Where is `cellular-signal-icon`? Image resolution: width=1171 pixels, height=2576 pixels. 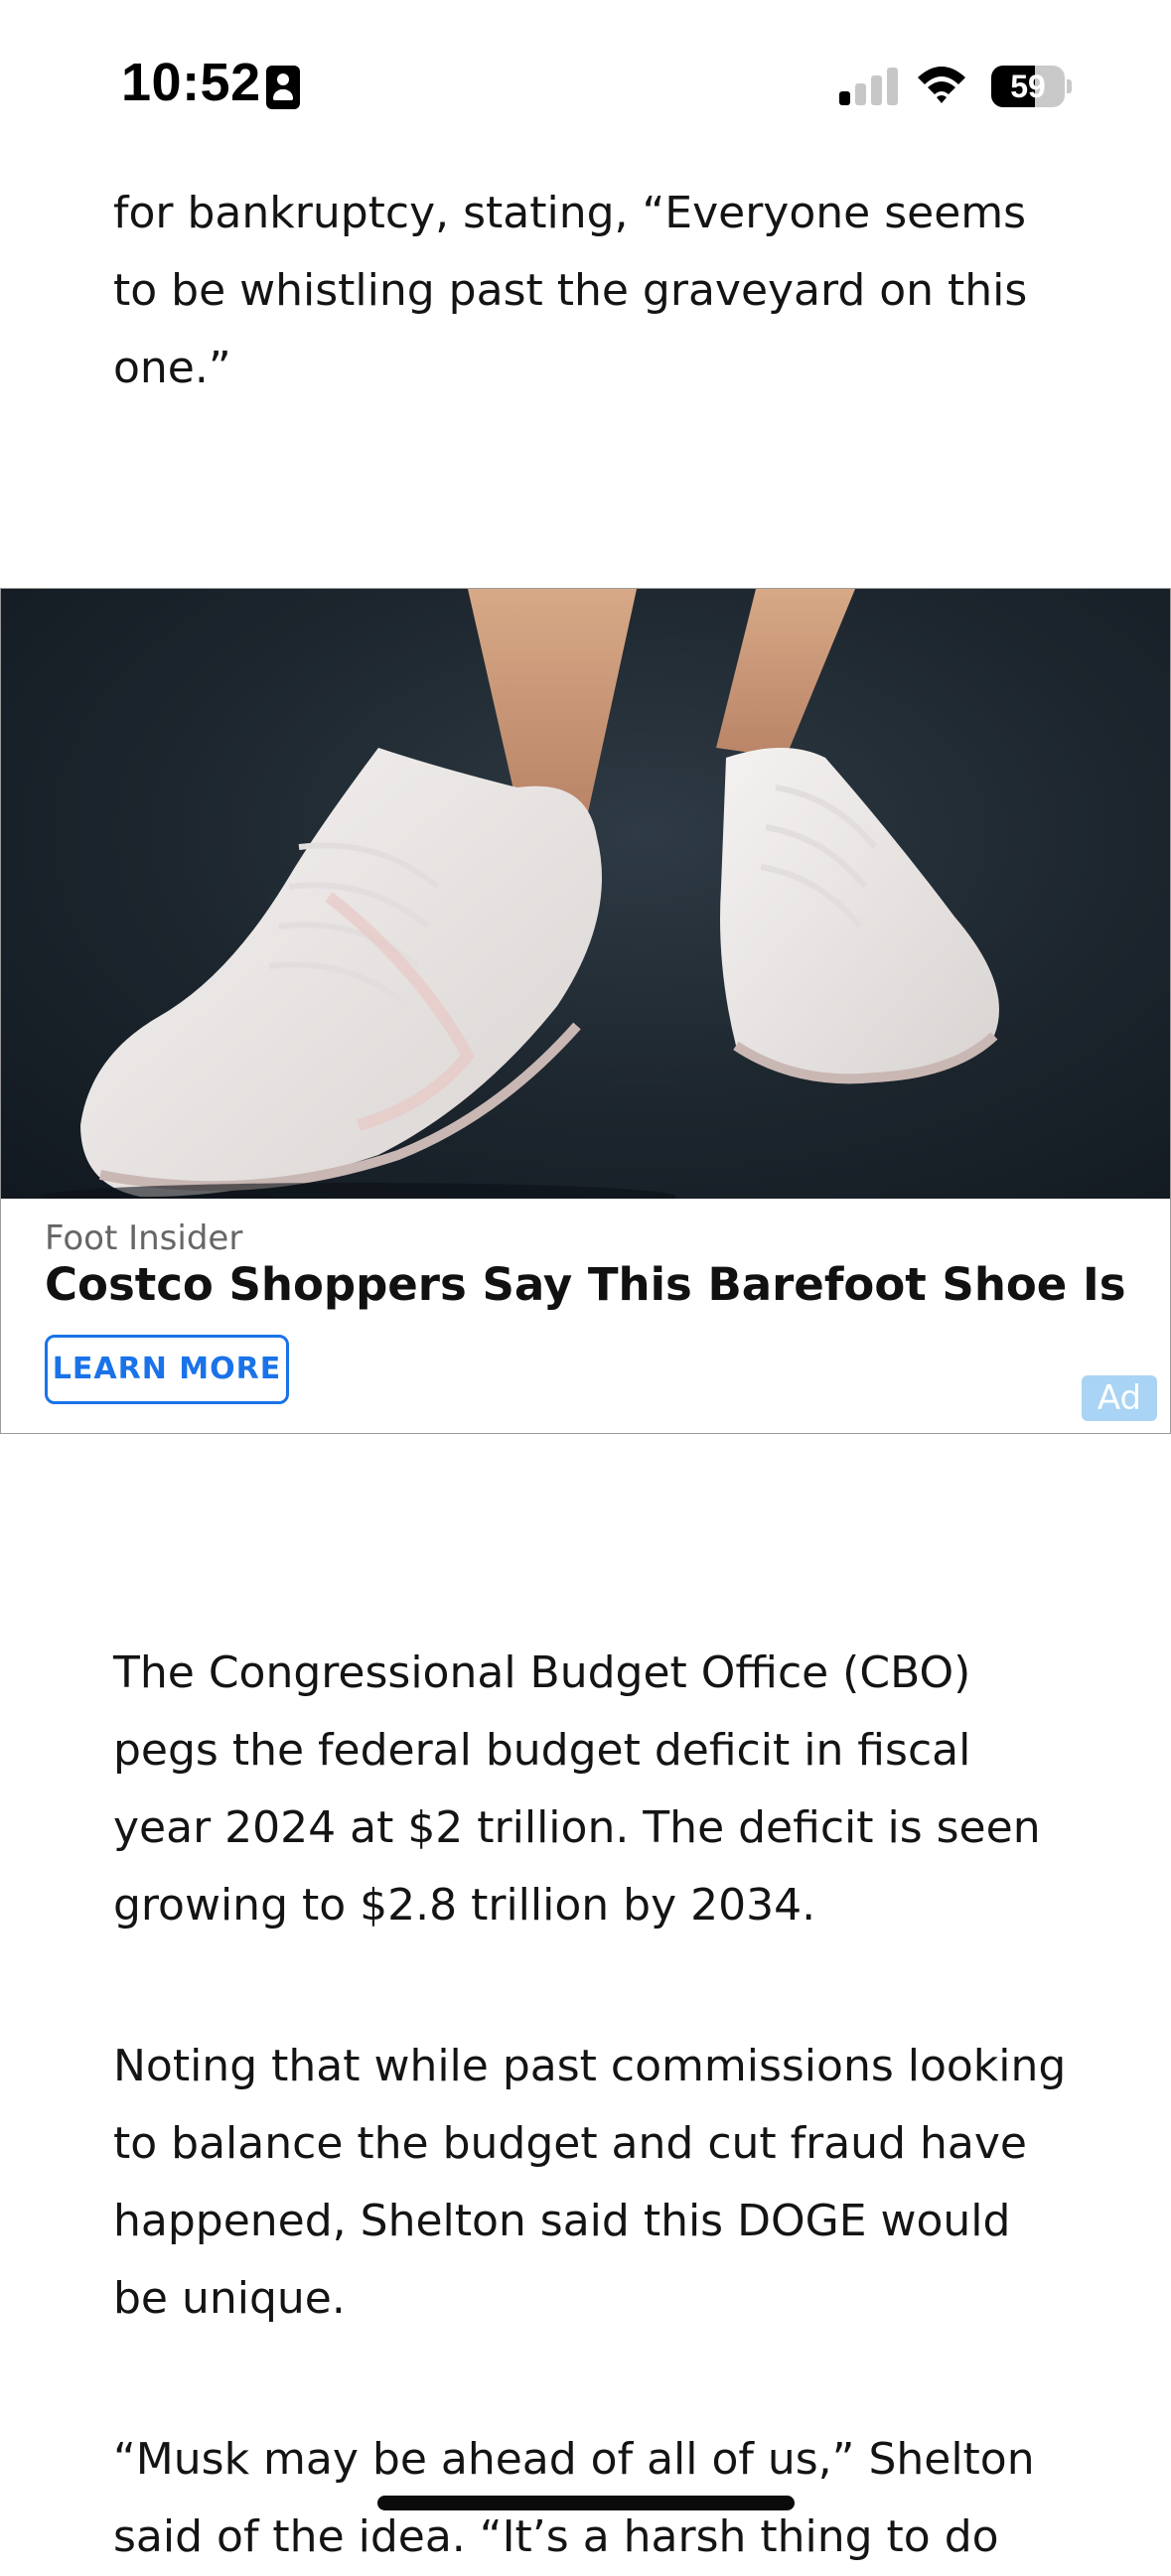 cellular-signal-icon is located at coordinates (869, 86).